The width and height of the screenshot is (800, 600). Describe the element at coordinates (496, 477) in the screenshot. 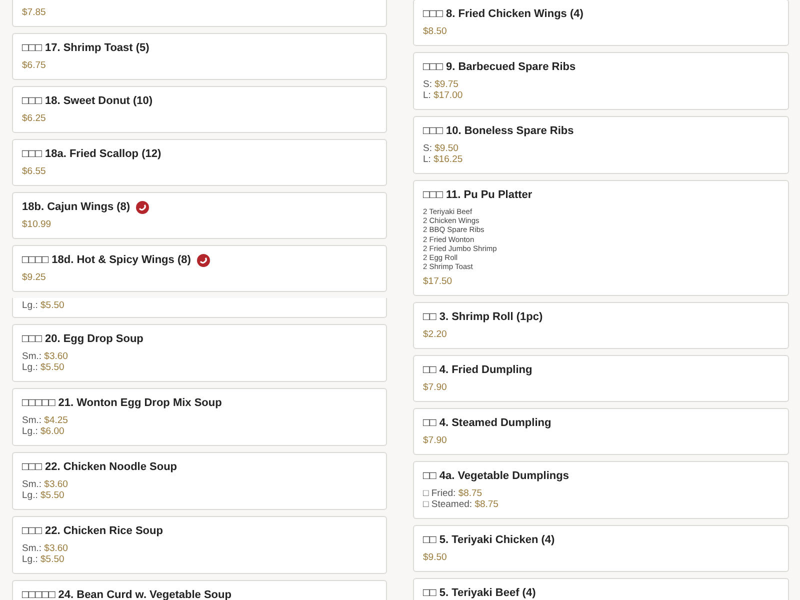

I see `item-name: □□ 4a. Vegetable Dumplings` at that location.